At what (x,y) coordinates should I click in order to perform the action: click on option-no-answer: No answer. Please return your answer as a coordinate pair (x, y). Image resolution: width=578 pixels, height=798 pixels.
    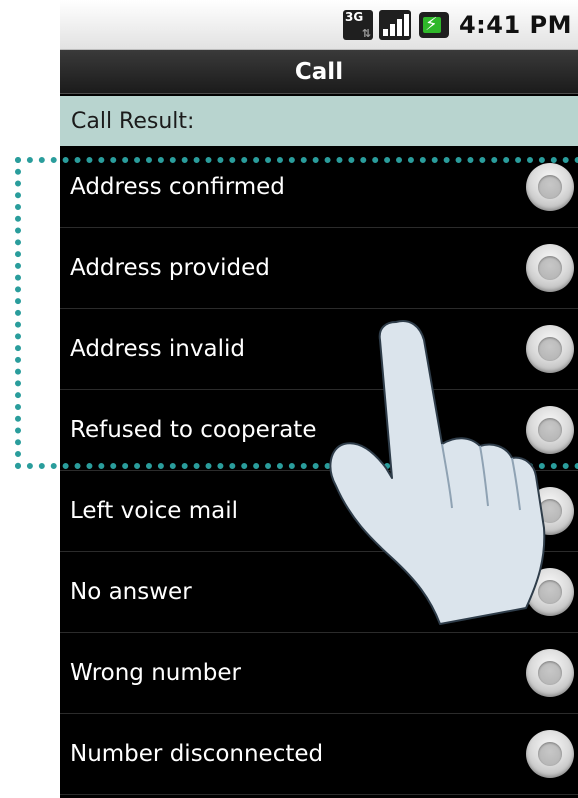
    Looking at the image, I should click on (319, 592).